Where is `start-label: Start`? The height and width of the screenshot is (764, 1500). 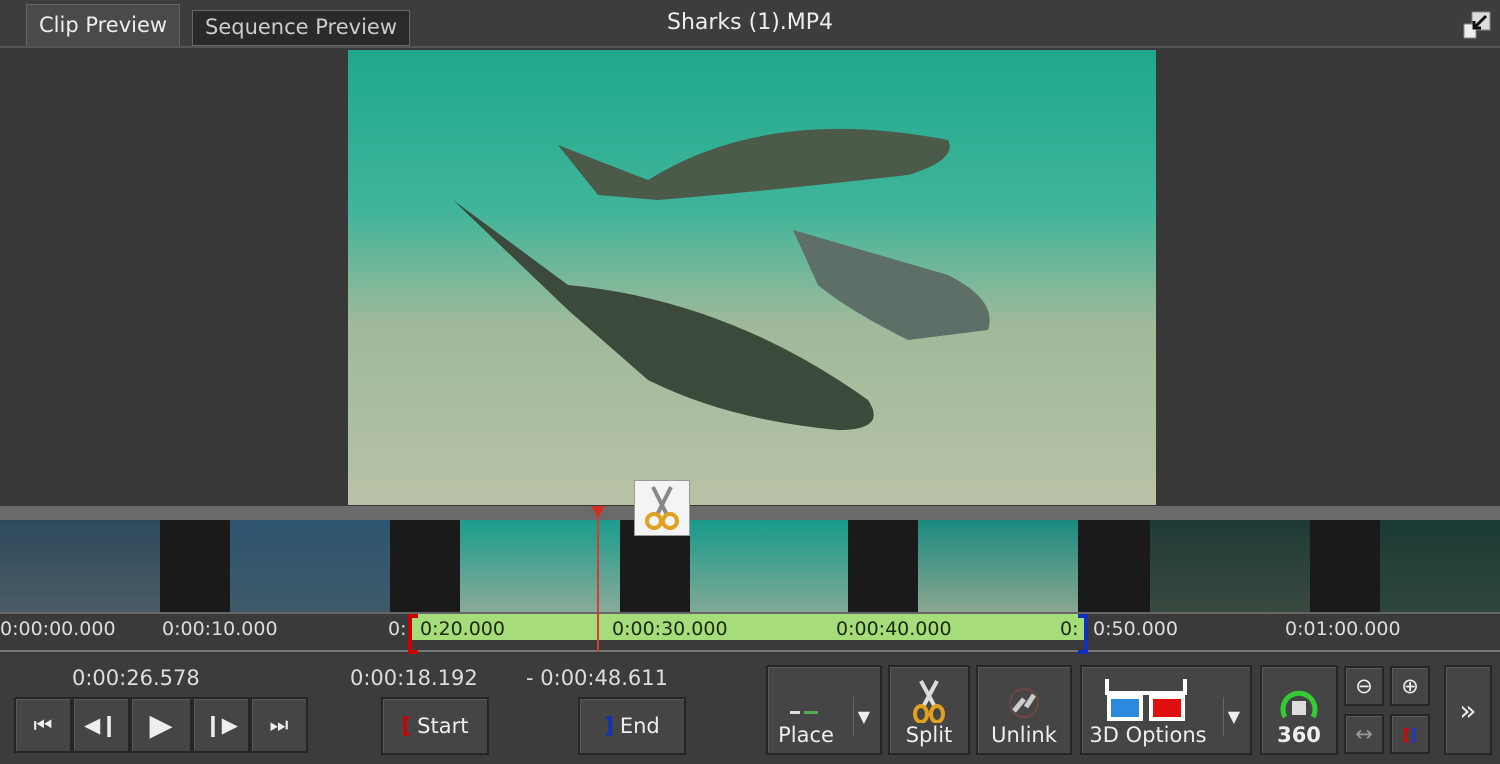
start-label: Start is located at coordinates (443, 726).